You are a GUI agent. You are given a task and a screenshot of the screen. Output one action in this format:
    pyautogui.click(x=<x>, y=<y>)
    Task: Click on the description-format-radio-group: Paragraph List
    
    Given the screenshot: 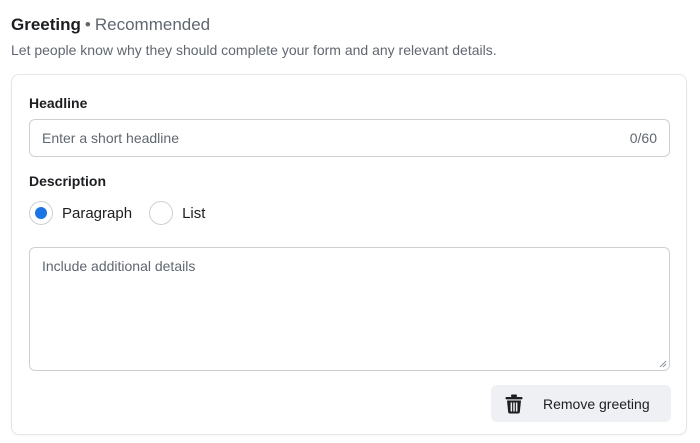 What is the action you would take?
    pyautogui.click(x=125, y=213)
    